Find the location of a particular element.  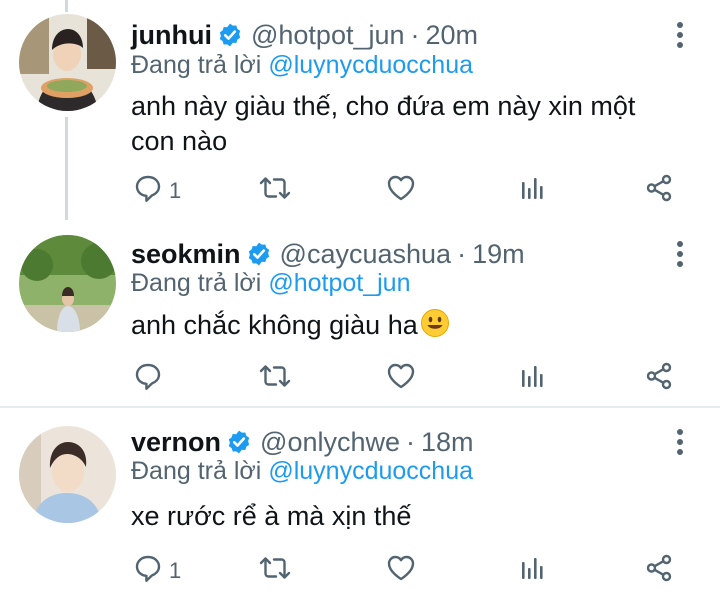

display-name: seokmin is located at coordinates (186, 254).